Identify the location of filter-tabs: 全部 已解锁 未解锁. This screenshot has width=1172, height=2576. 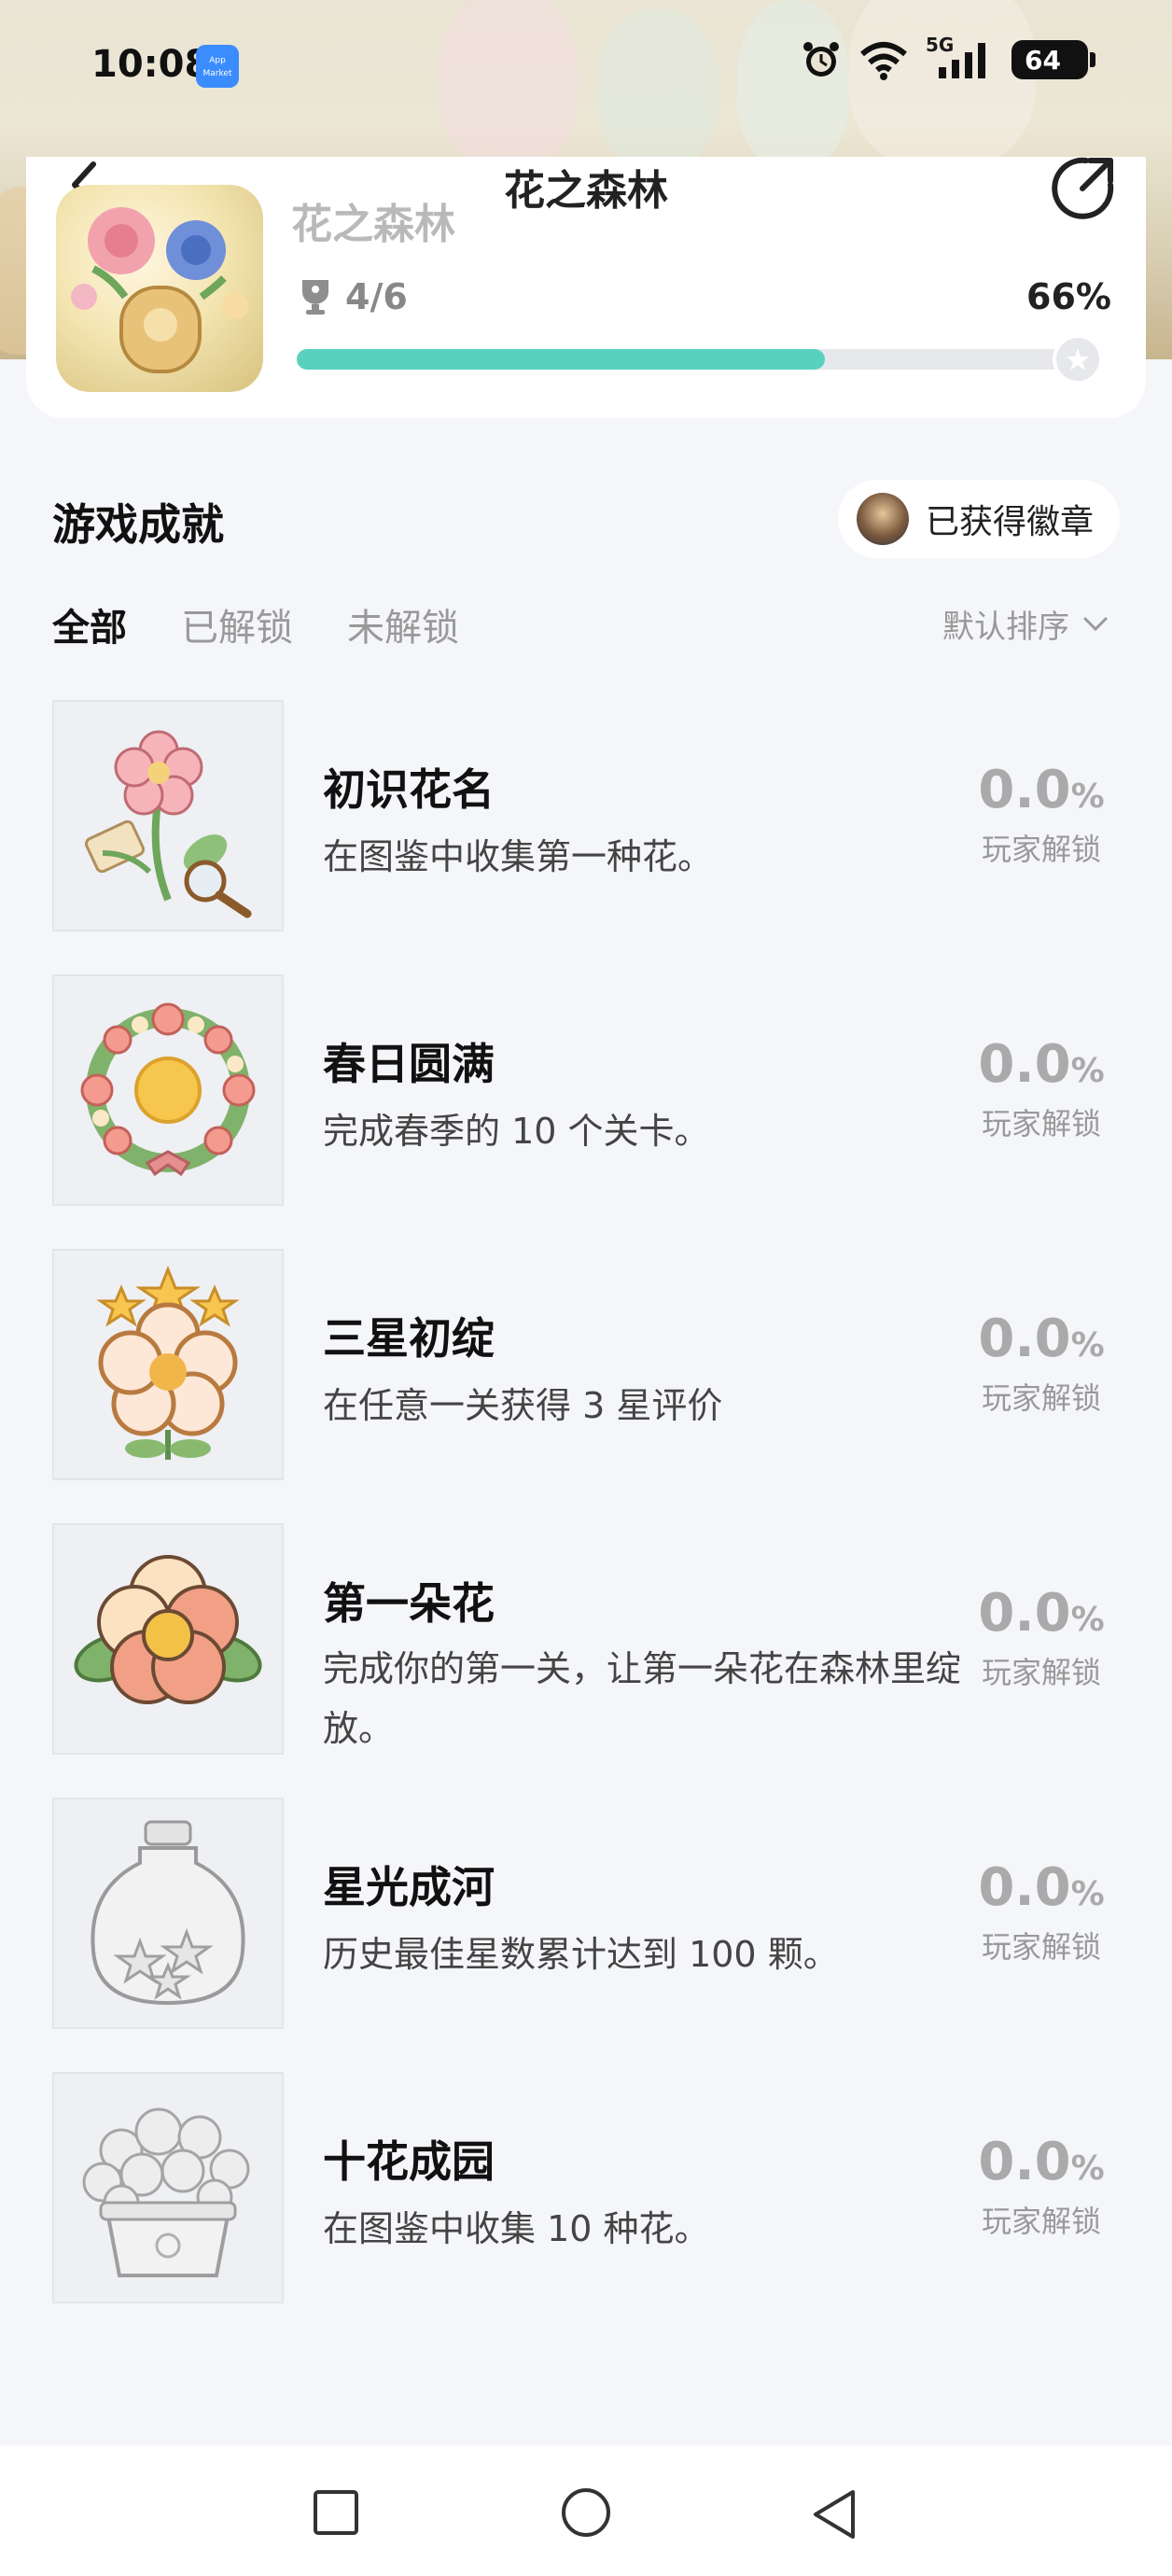
(256, 624).